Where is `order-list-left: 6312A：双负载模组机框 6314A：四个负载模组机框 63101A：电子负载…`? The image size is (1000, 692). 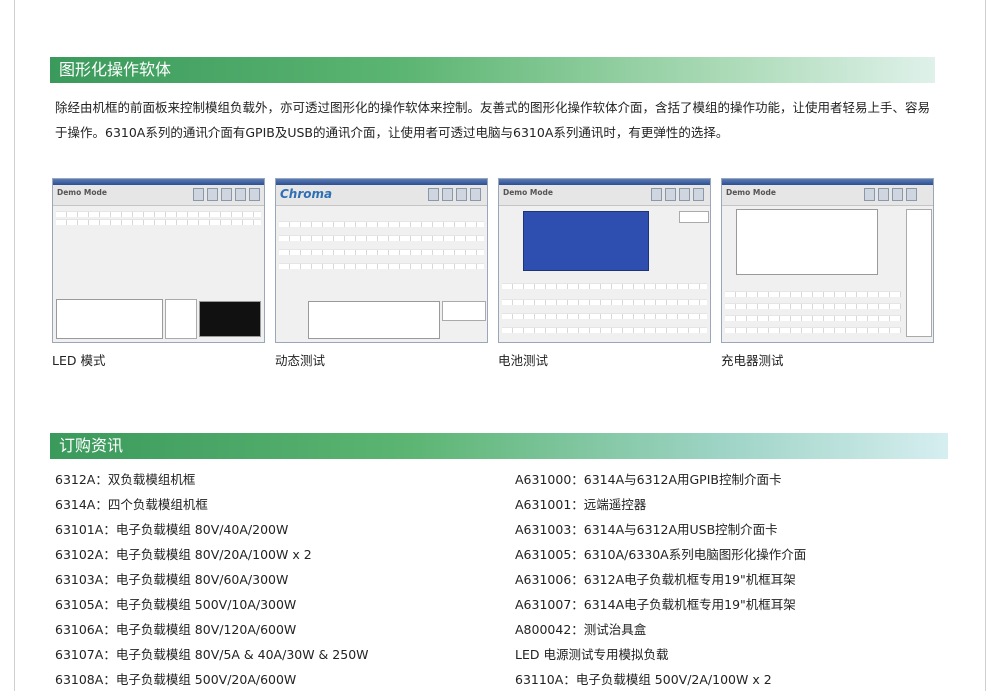 order-list-left: 6312A：双负载模组机框 6314A：四个负载模组机框 63101A：电子负载… is located at coordinates (212, 579).